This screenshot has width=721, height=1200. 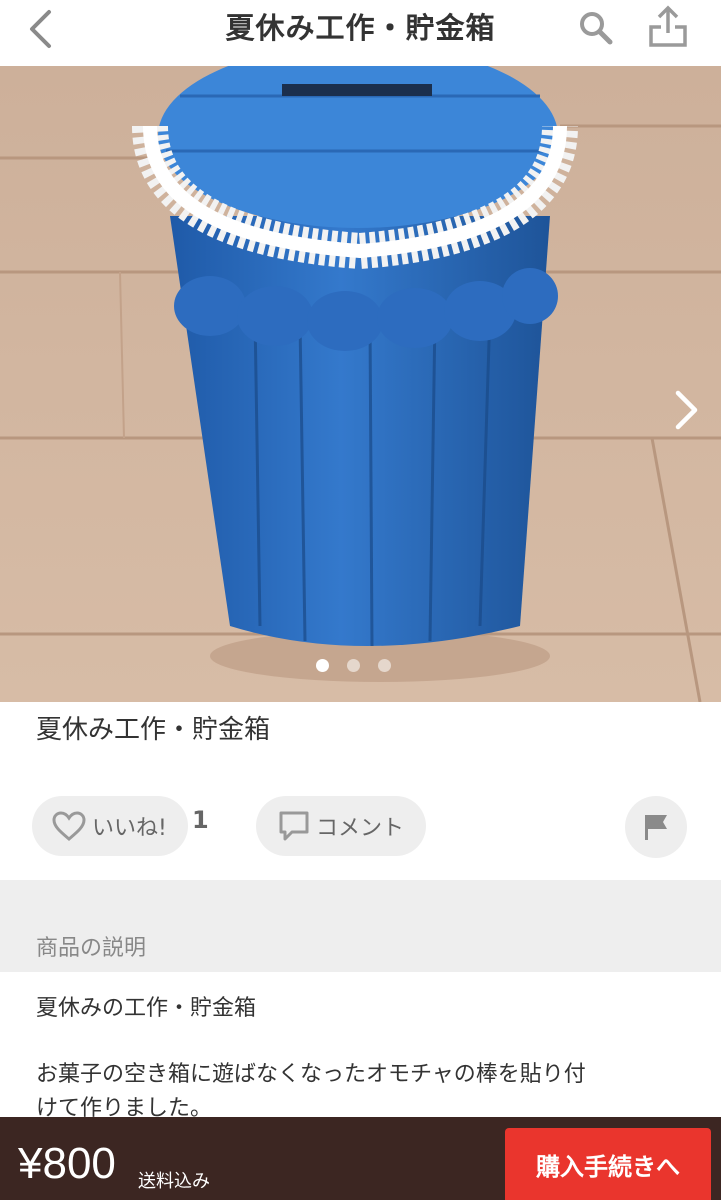 What do you see at coordinates (360, 30) in the screenshot?
I see `header-bar: 夏休み工作・貯金箱` at bounding box center [360, 30].